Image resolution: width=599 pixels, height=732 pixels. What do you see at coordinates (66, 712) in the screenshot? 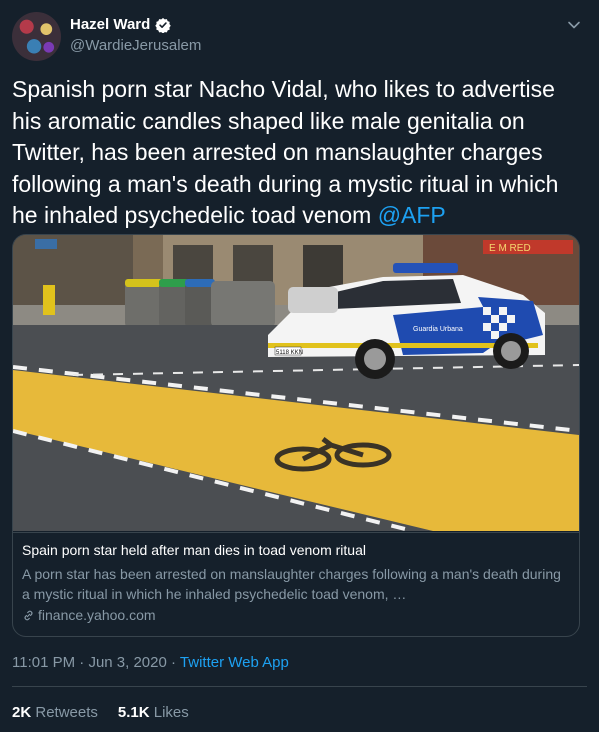
I see `retweets-label: Retweets` at bounding box center [66, 712].